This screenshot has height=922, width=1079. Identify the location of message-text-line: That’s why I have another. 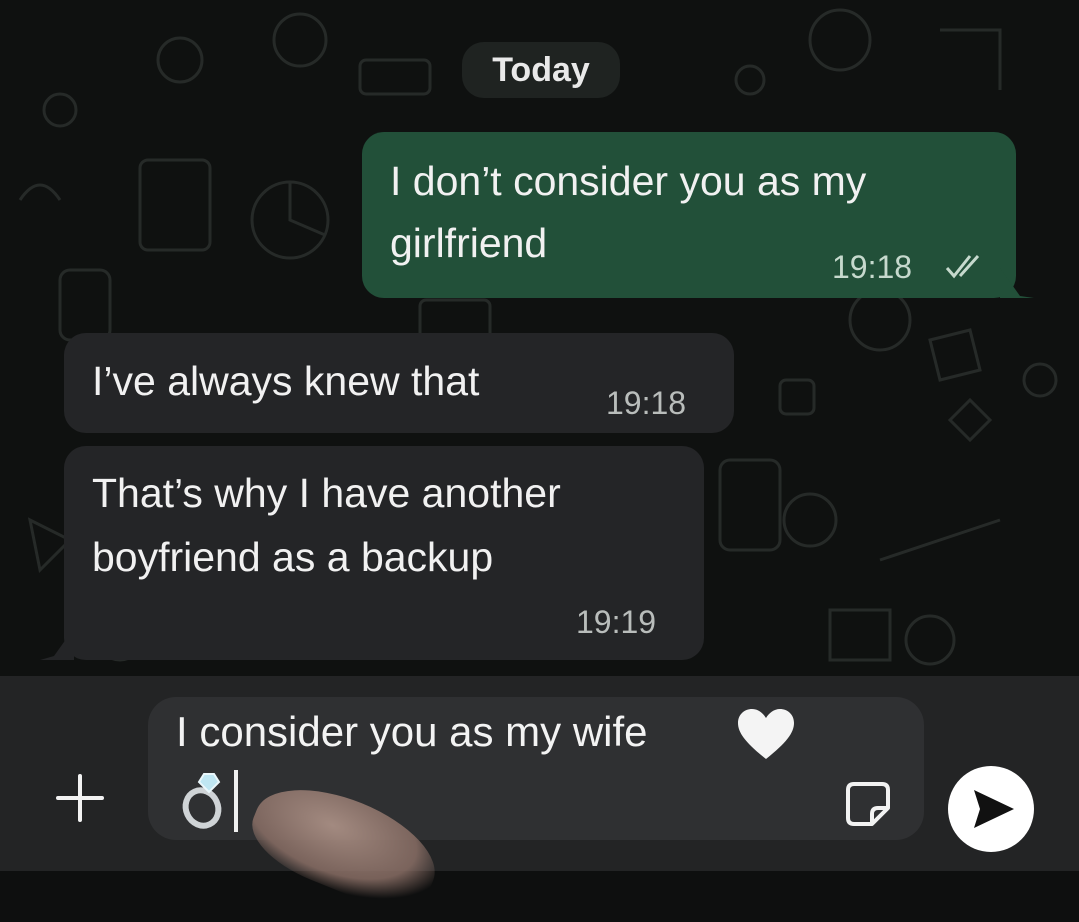
(326, 493).